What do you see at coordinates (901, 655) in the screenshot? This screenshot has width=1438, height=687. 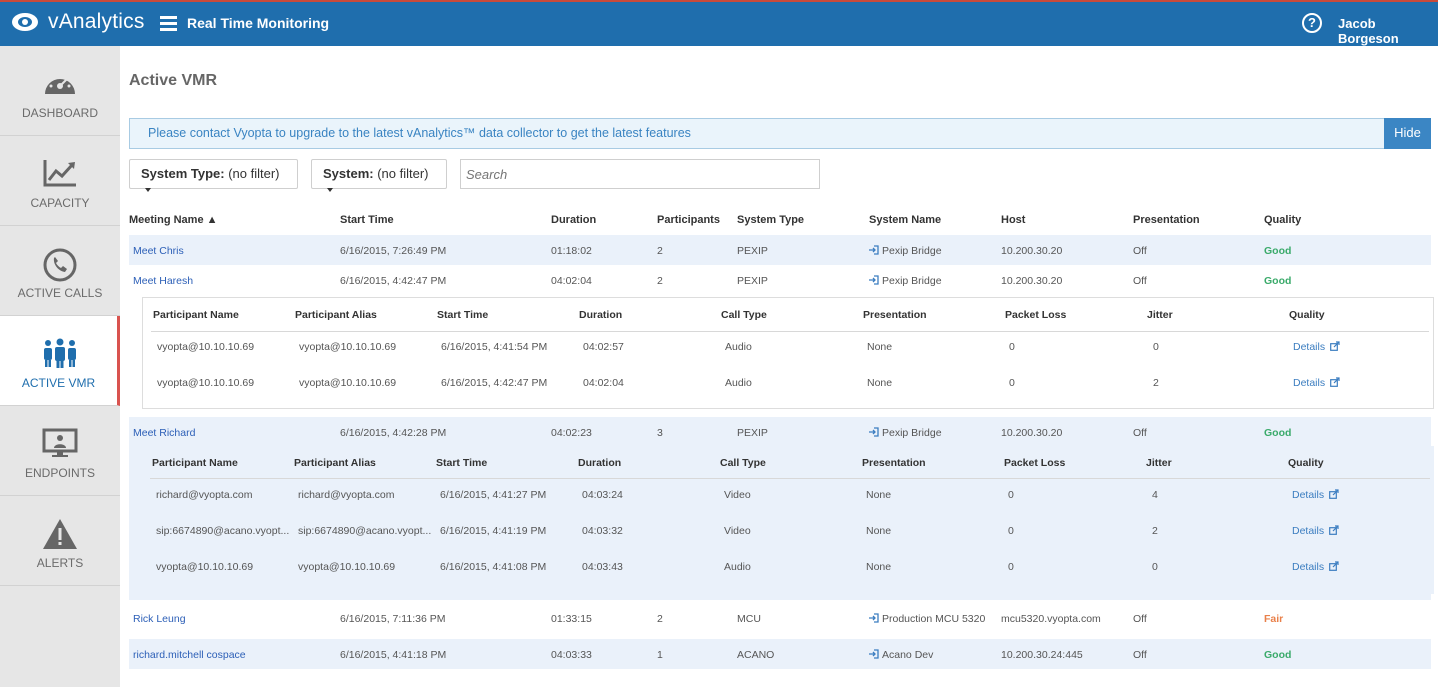 I see `system-name: Acano Dev` at bounding box center [901, 655].